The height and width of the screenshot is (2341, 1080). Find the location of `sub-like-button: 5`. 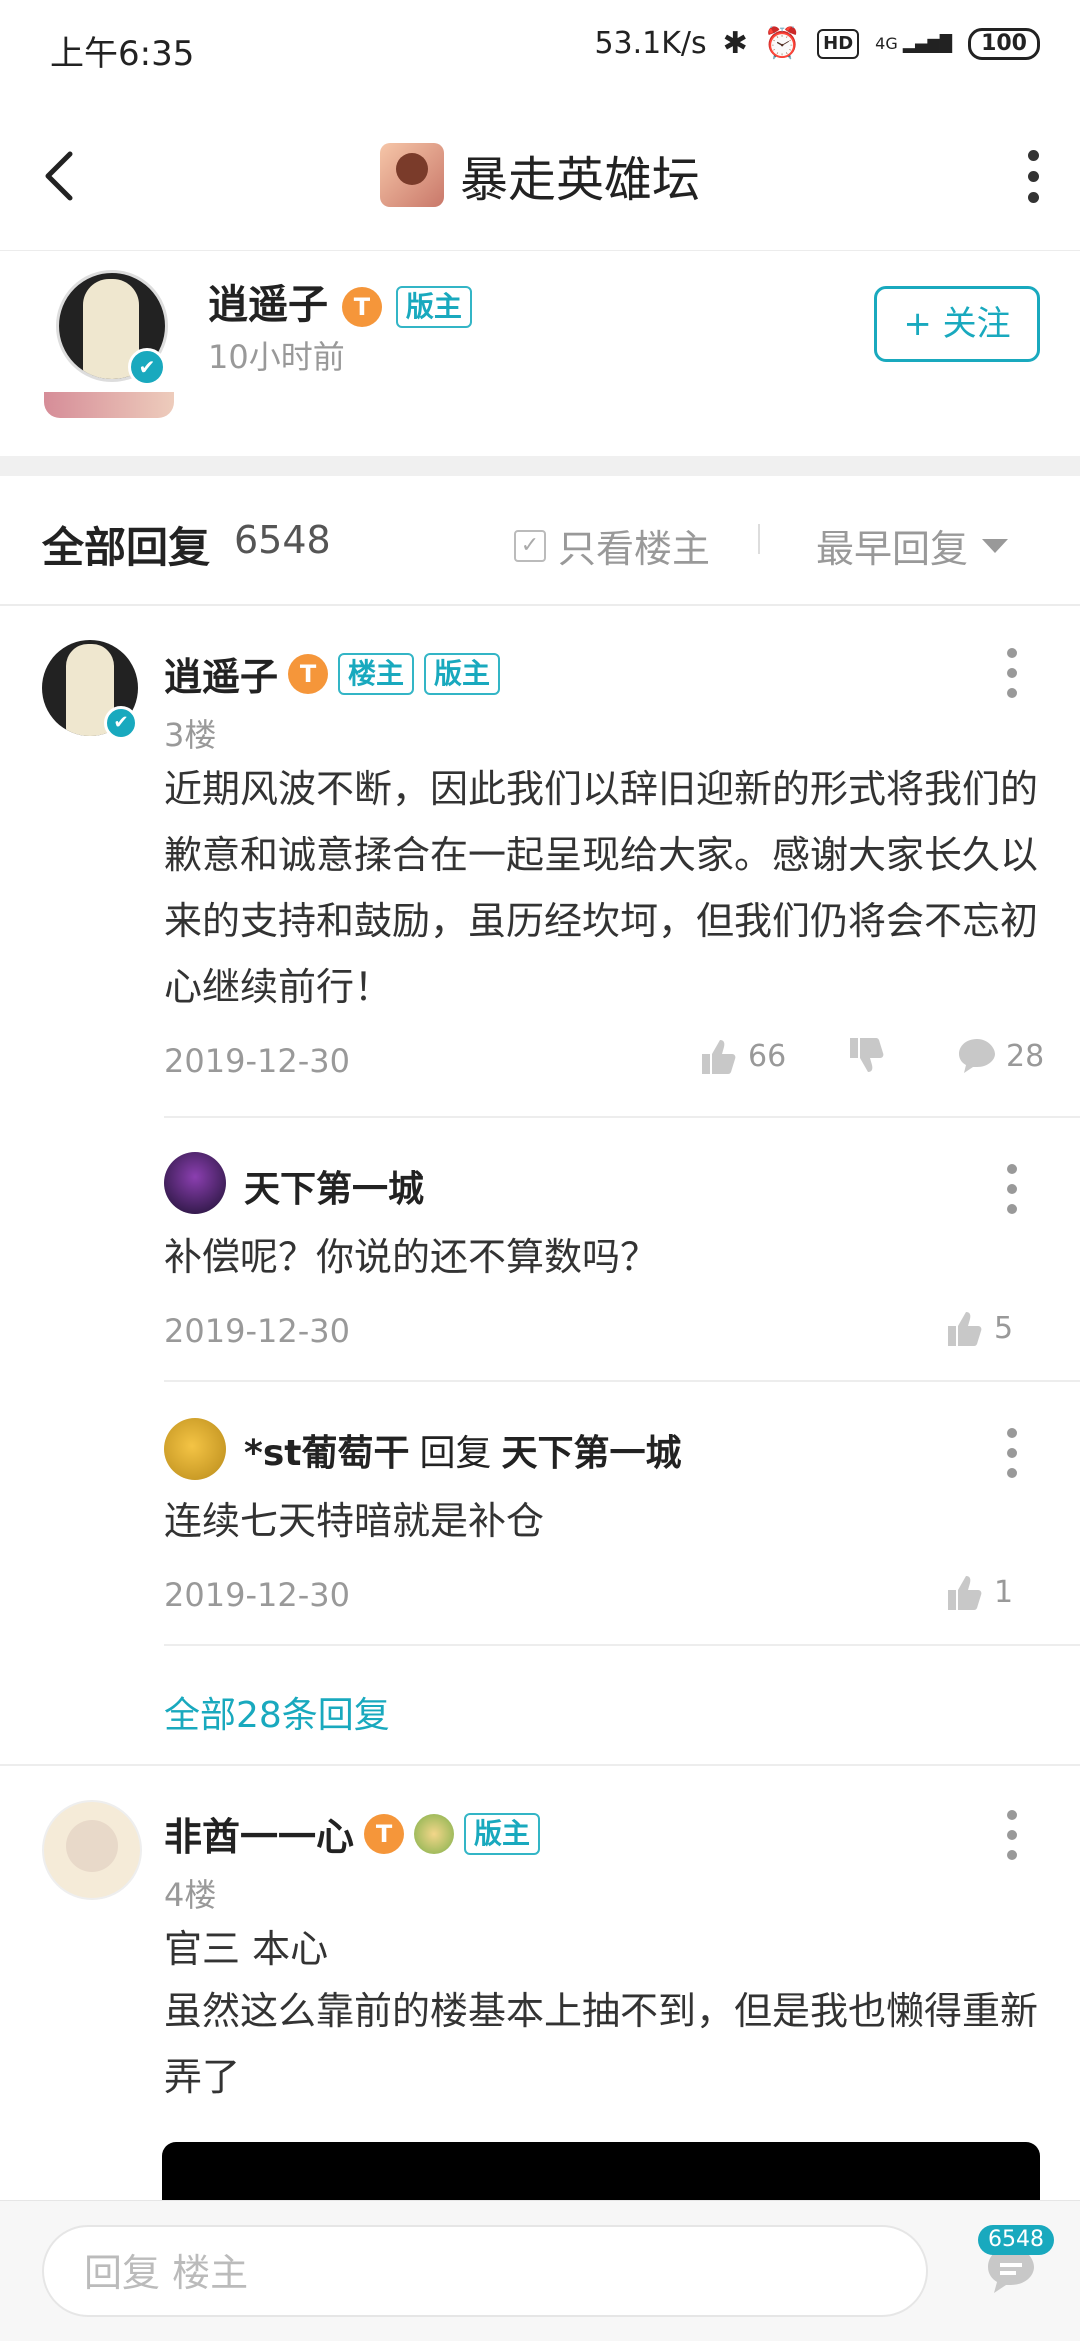

sub-like-button: 5 is located at coordinates (978, 1328).